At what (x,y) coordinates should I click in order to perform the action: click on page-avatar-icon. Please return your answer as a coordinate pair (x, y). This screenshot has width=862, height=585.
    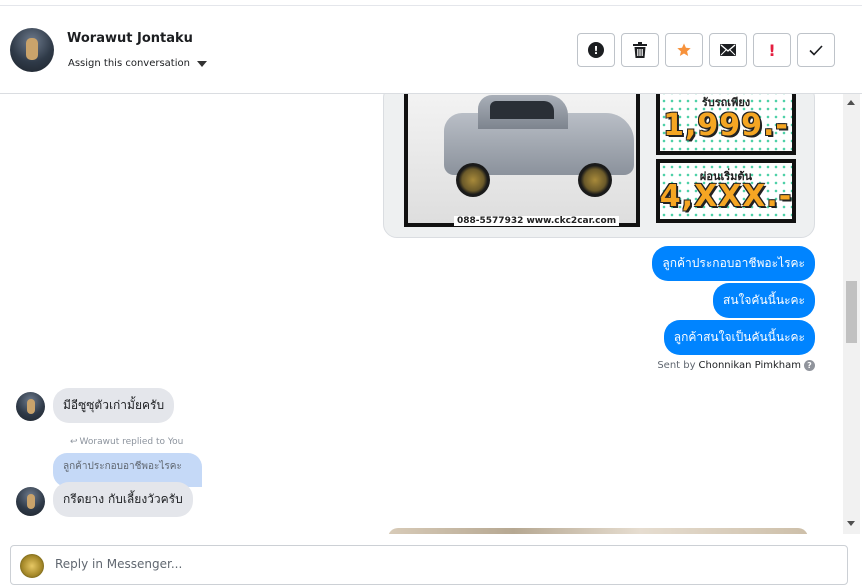
    Looking at the image, I should click on (32, 566).